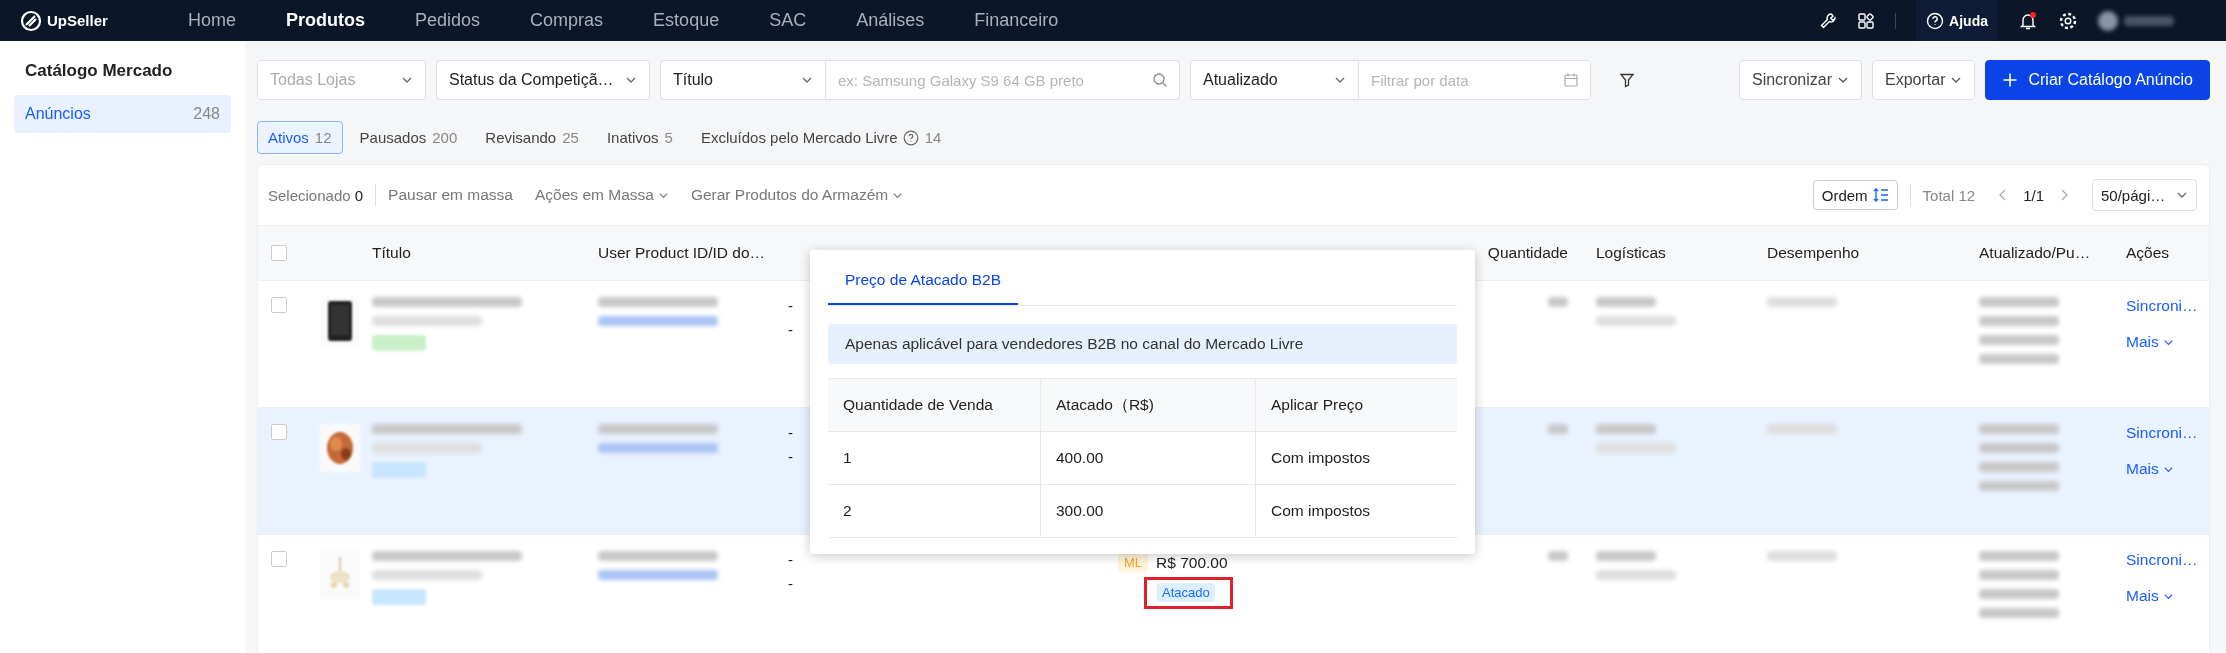 This screenshot has height=653, width=2226. What do you see at coordinates (821, 137) in the screenshot?
I see `status-tab: Excluídos pelo Mercado Livre 14` at bounding box center [821, 137].